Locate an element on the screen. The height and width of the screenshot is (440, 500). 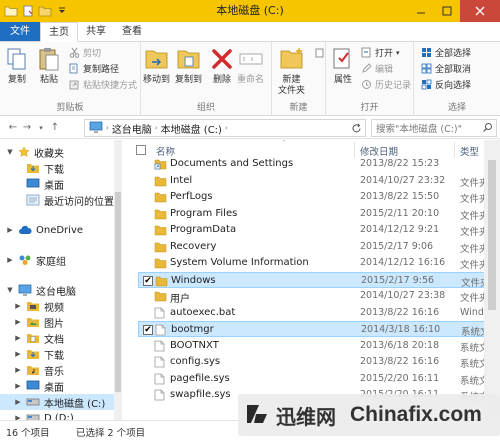
nav-item: ▶ 视频 is located at coordinates (57, 306).